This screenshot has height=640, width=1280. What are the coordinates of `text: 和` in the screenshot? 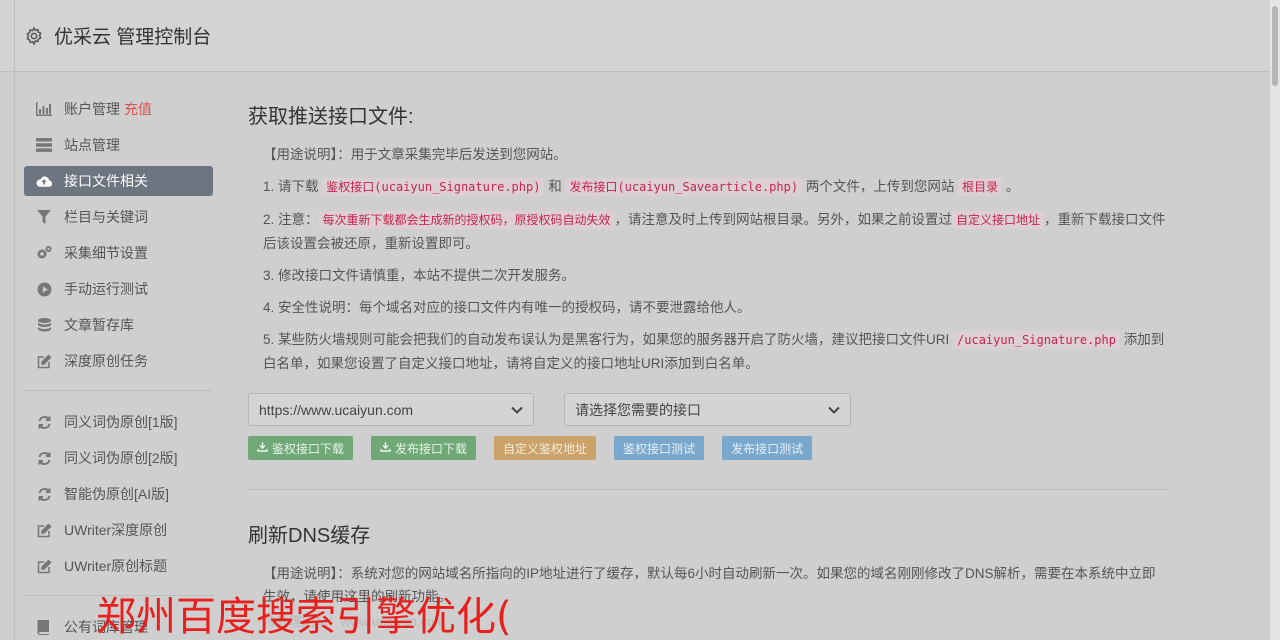 It's located at (555, 186).